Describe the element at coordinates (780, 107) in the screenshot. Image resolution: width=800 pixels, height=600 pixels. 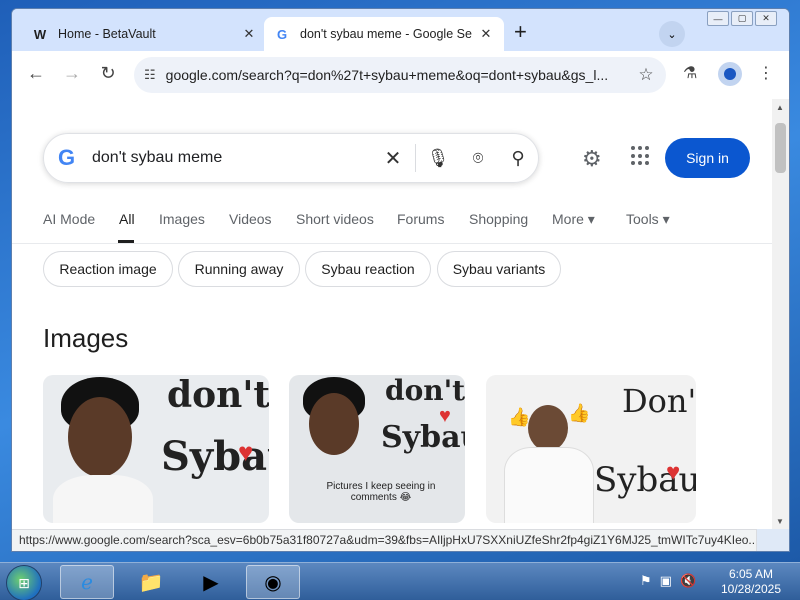
I see `scroll-up-arrow-icon: ▲` at that location.